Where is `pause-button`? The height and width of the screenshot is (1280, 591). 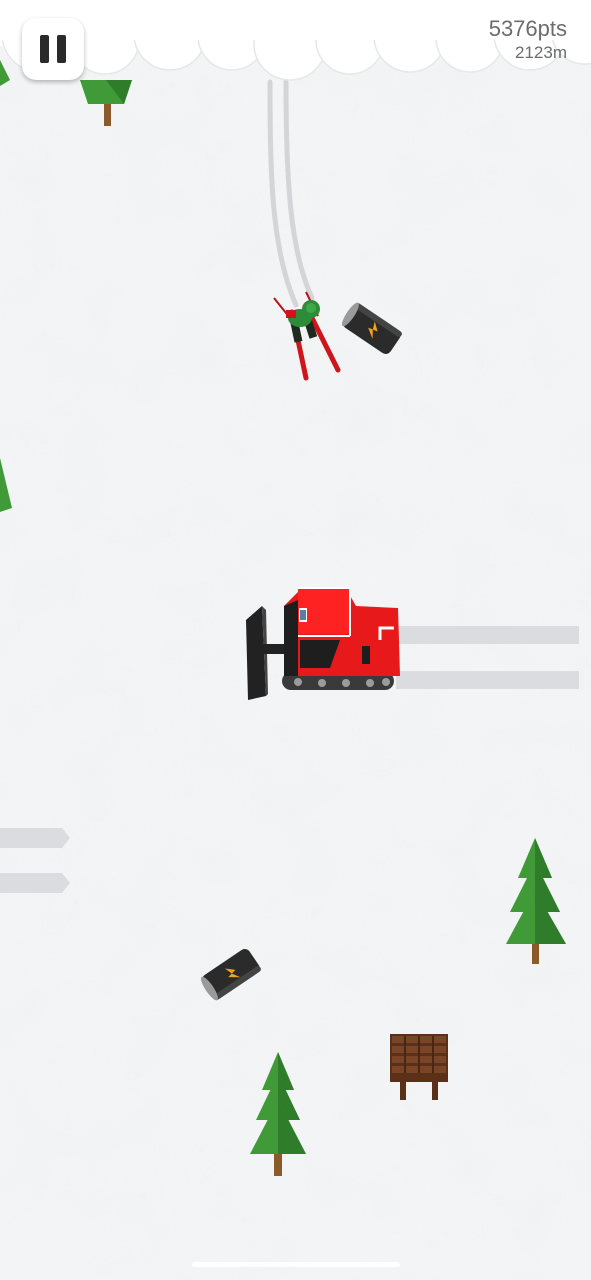 pause-button is located at coordinates (53, 49).